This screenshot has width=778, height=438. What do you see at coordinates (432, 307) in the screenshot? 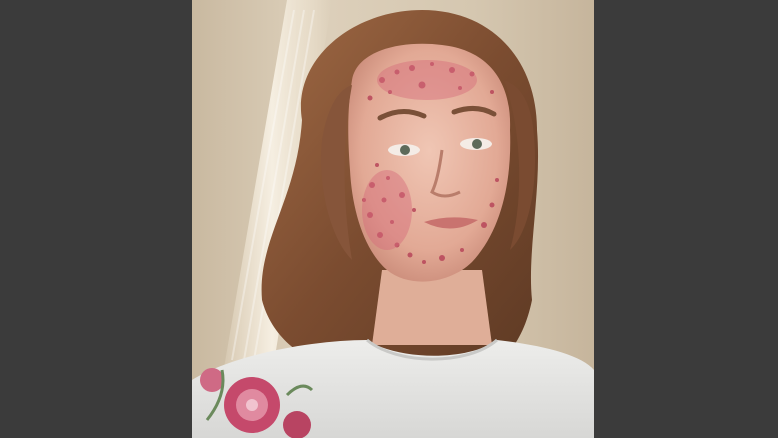
I see `neck` at bounding box center [432, 307].